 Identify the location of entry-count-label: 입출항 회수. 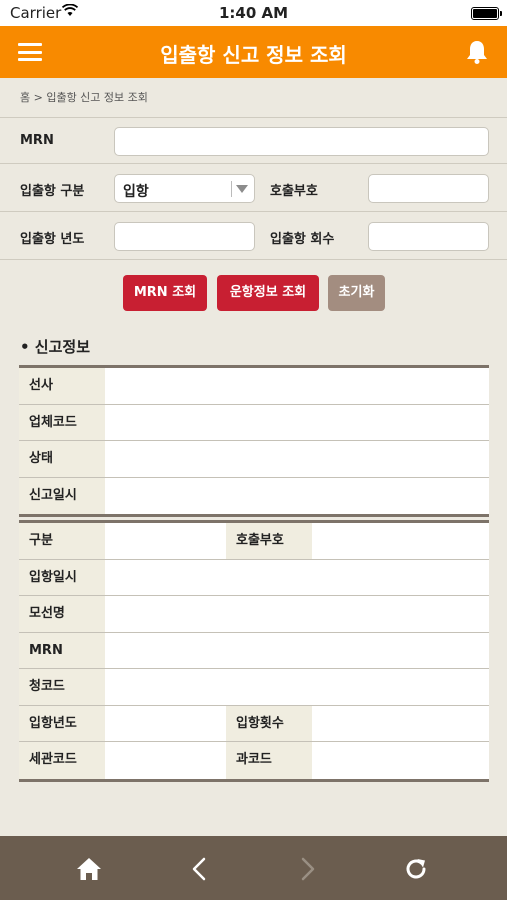
(302, 239).